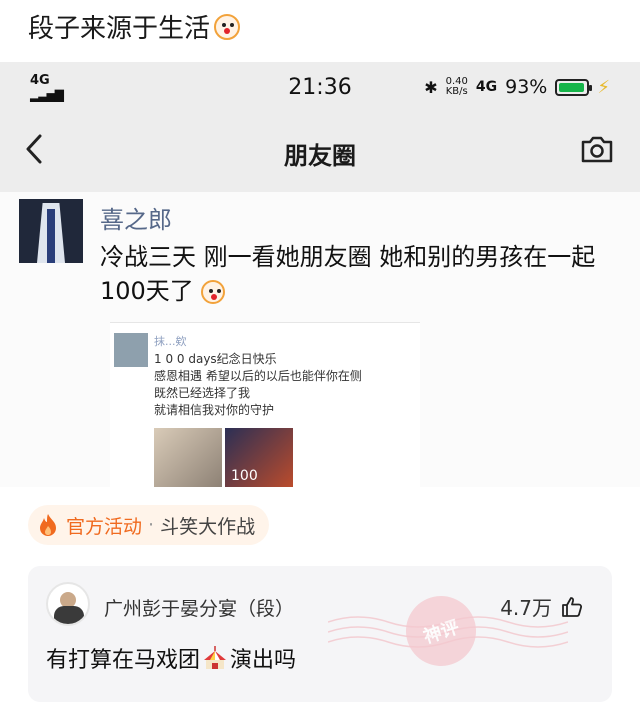 This screenshot has width=640, height=720. I want to click on official-activity-tag: 官方活动 · 斗笑大作战, so click(149, 525).